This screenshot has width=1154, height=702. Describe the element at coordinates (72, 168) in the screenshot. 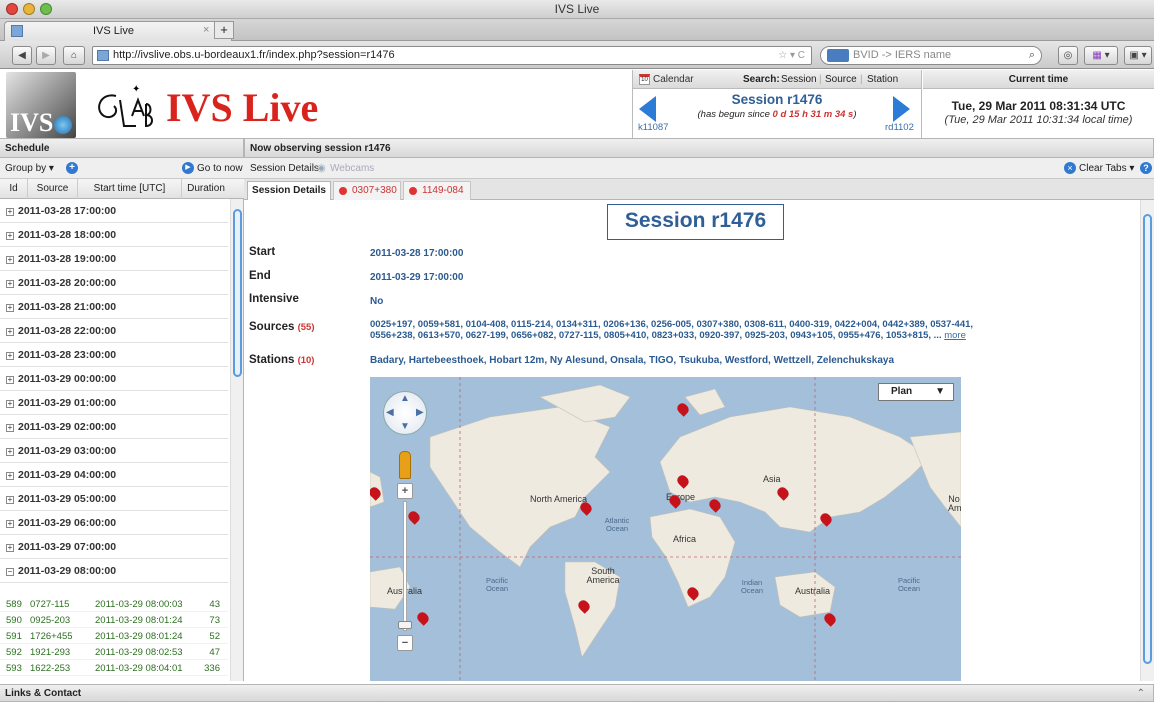

I see `add-group-icon: +` at that location.